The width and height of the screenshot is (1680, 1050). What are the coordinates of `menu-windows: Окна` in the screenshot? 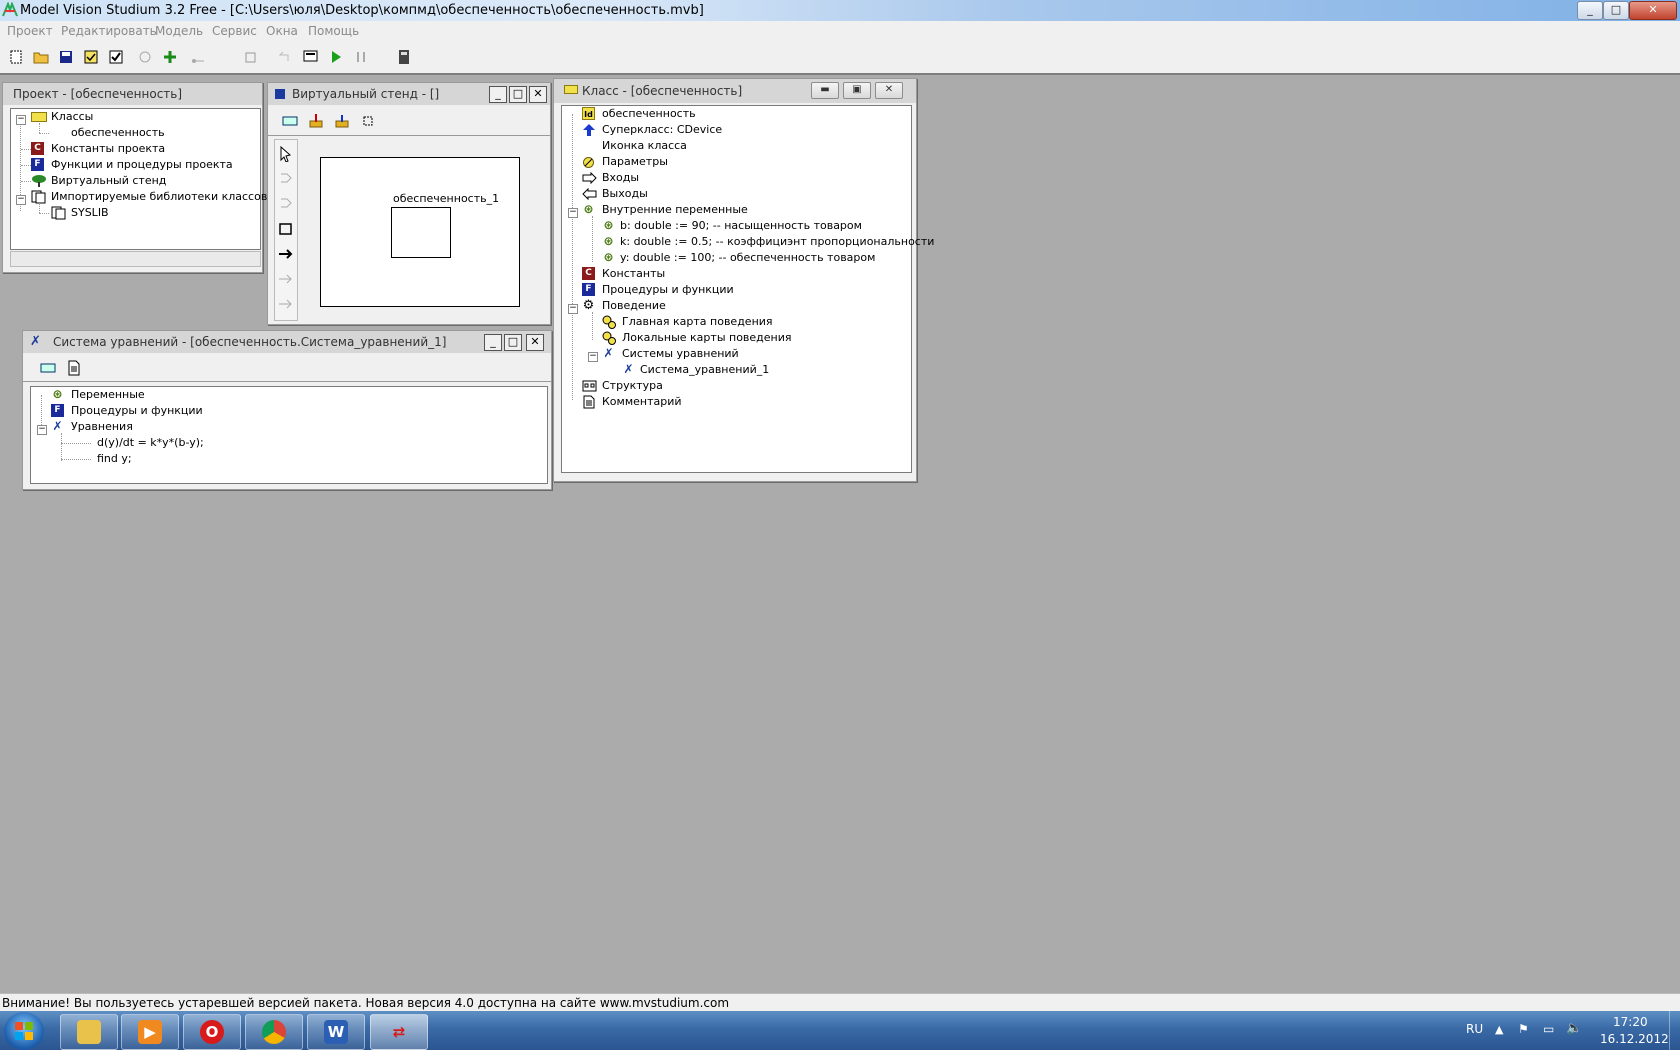 It's located at (282, 31).